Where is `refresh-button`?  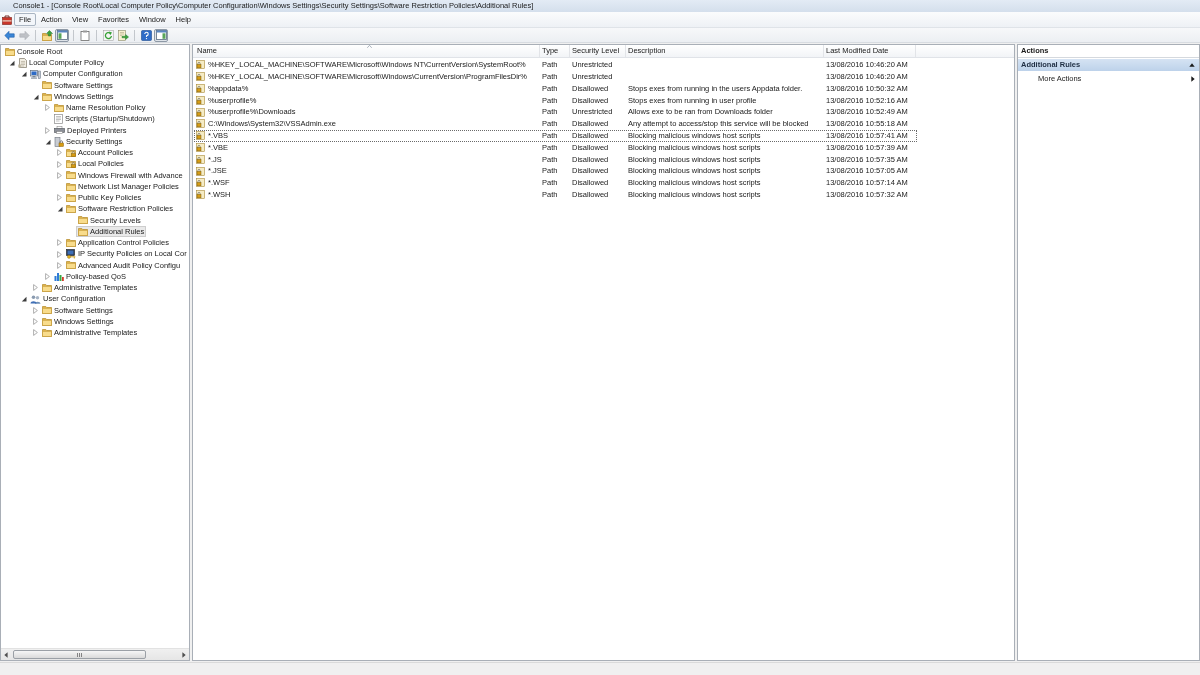 refresh-button is located at coordinates (108, 35).